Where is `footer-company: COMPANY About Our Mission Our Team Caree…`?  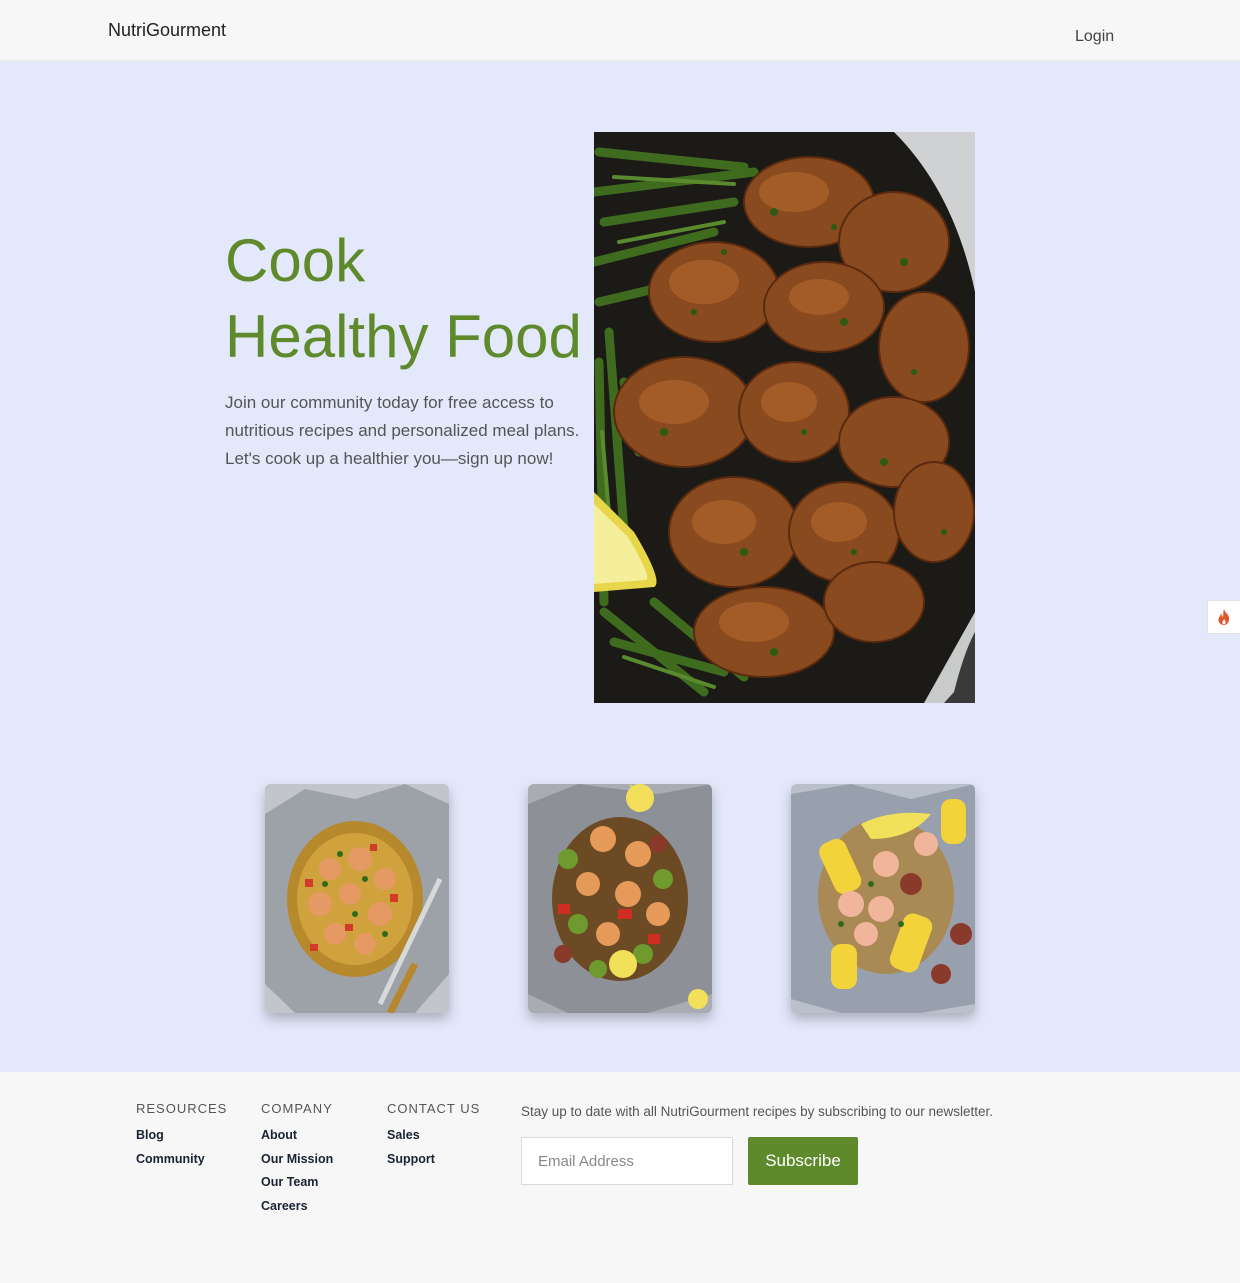 footer-company: COMPANY About Our Mission Our Team Caree… is located at coordinates (297, 1161).